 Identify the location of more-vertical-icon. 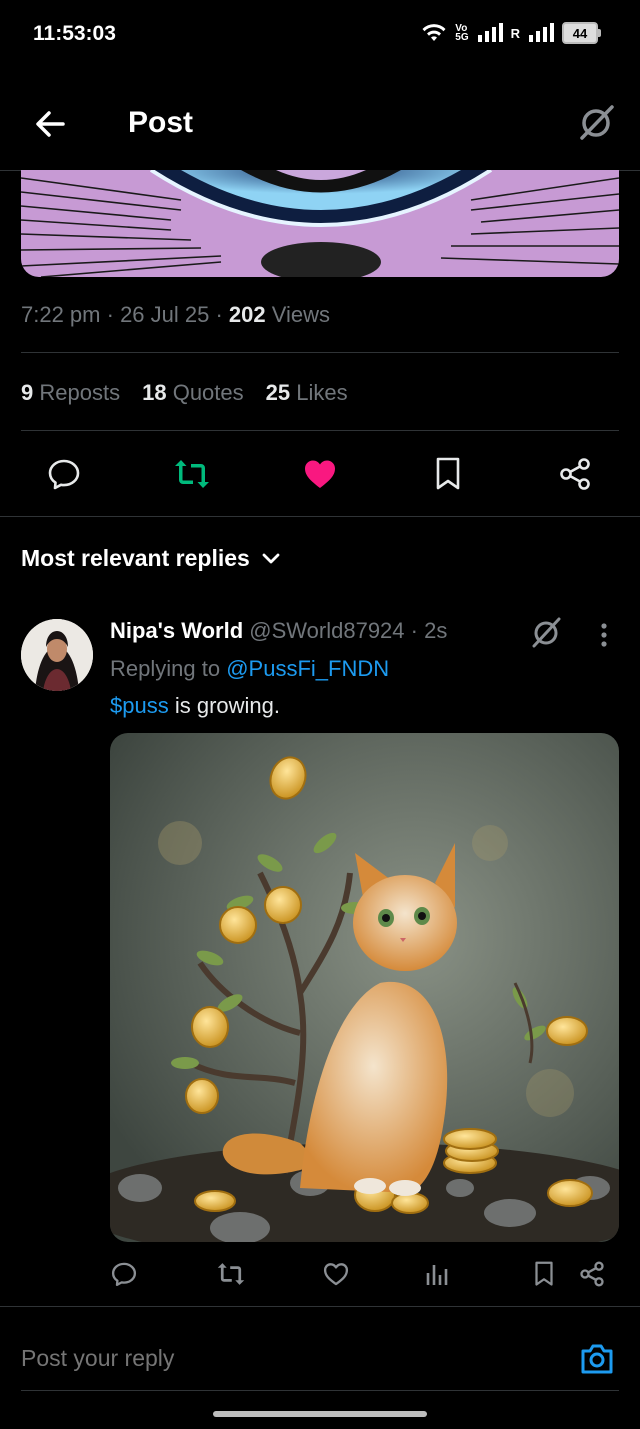
(604, 635).